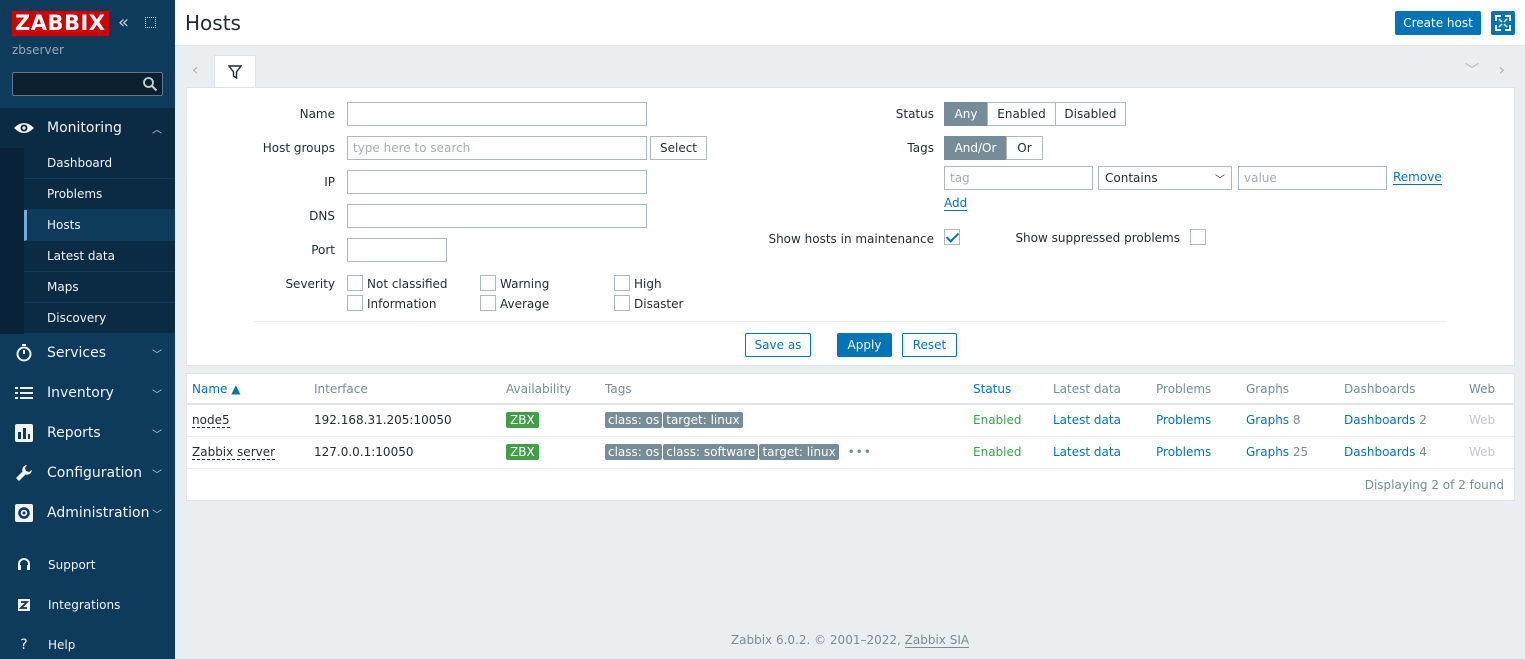 This screenshot has height=659, width=1525. What do you see at coordinates (1131, 178) in the screenshot?
I see `tag-operator-value: Contains` at bounding box center [1131, 178].